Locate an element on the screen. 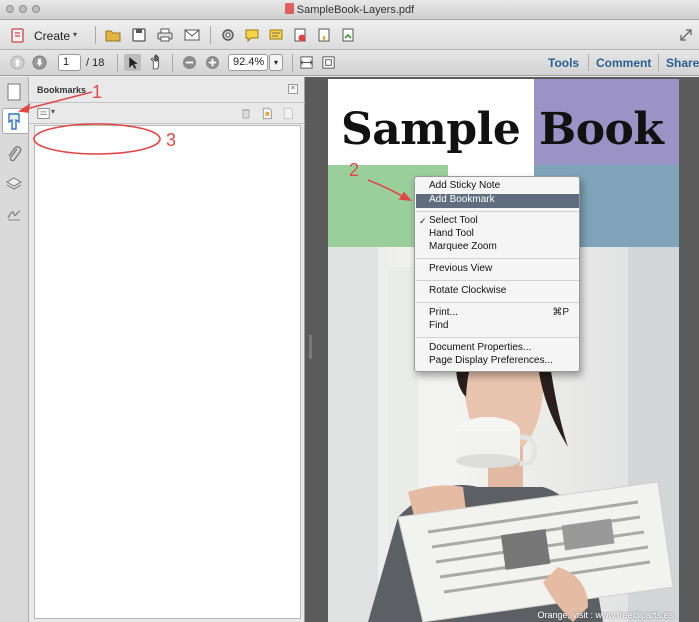 The image size is (699, 622). fit-width-icon is located at coordinates (306, 62).